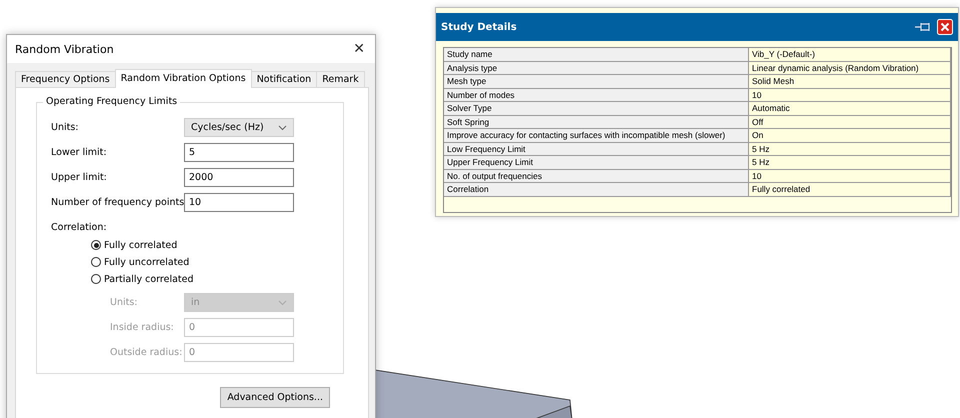 The image size is (960, 418). What do you see at coordinates (239, 152) in the screenshot?
I see `input-field: 5` at bounding box center [239, 152].